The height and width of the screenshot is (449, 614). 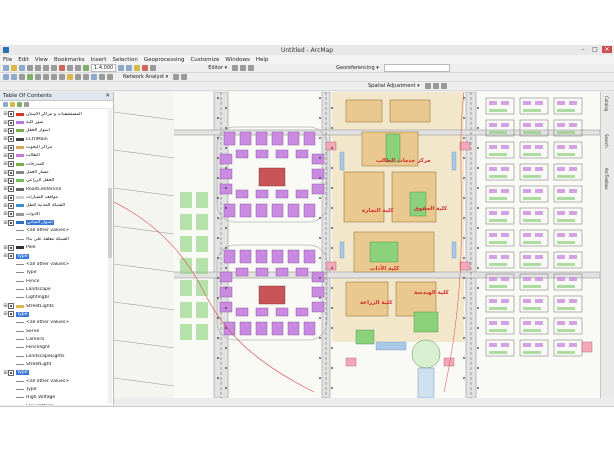 What do you see at coordinates (56, 114) in the screenshot?
I see `toc-layer-row: ⊞ المستشفيات و مراكز الأسنان` at bounding box center [56, 114].